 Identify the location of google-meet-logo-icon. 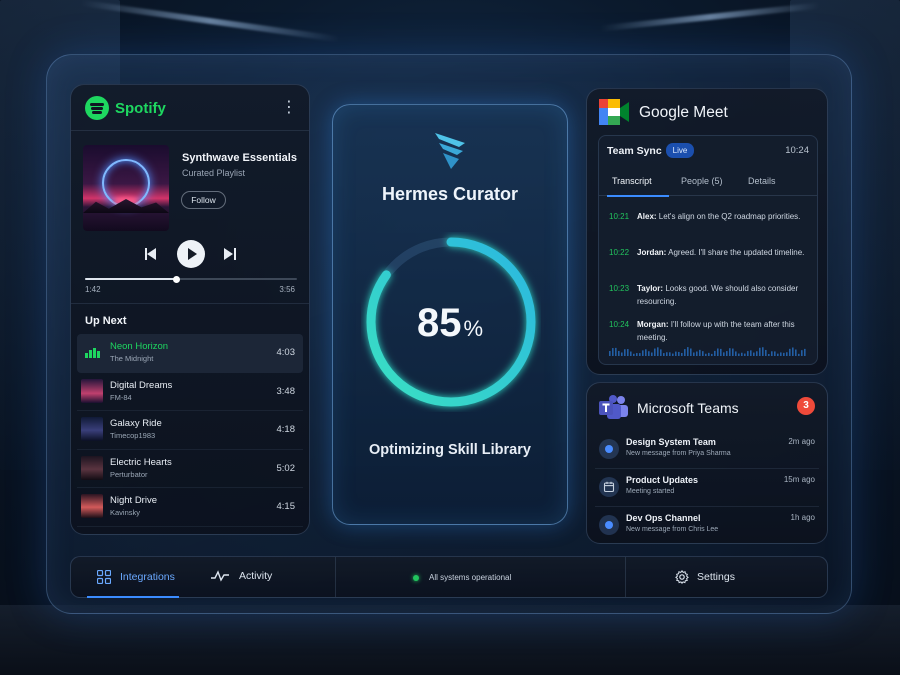
(614, 112).